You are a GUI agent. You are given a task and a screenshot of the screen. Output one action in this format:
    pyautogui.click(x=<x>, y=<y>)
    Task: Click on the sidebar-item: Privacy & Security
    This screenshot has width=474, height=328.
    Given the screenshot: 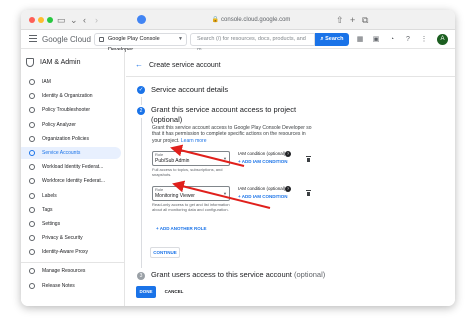 What is the action you would take?
    pyautogui.click(x=72, y=238)
    